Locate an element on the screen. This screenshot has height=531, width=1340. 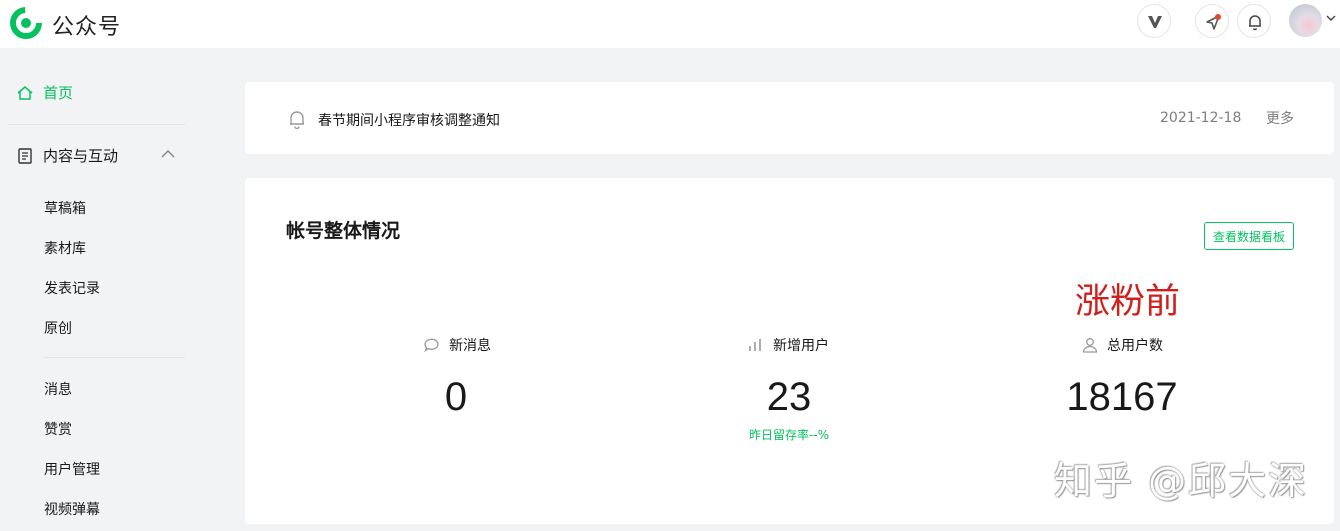
bar-chart-icon is located at coordinates (755, 345).